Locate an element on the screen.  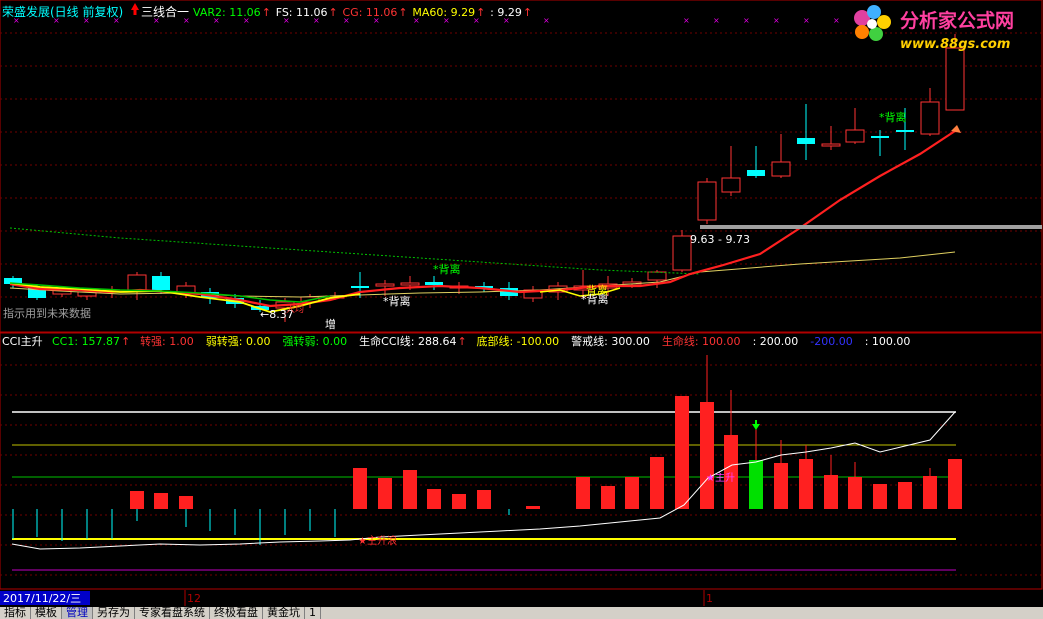
divergence-label: 背离 is located at coordinates (597, 290).